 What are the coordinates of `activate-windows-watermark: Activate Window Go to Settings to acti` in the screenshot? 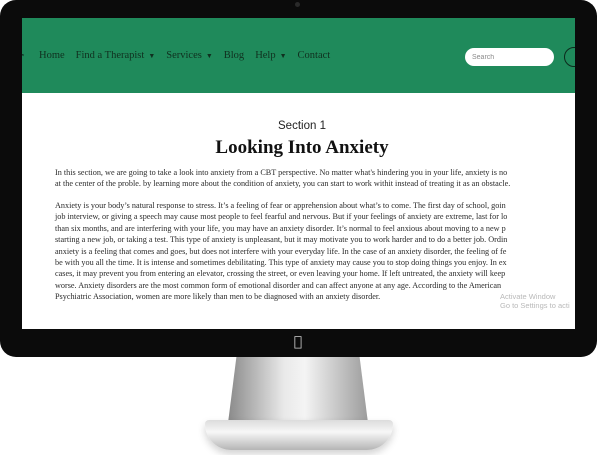 It's located at (535, 301).